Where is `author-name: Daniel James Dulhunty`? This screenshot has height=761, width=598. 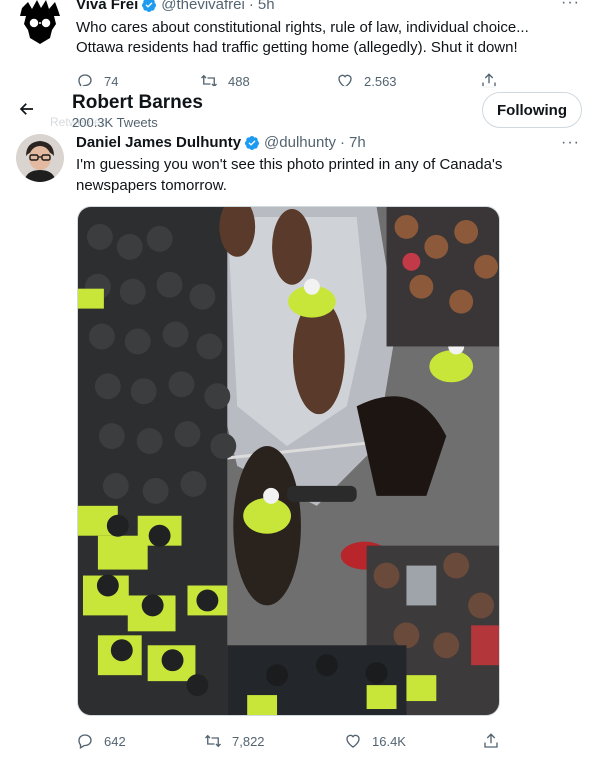 author-name: Daniel James Dulhunty is located at coordinates (158, 142).